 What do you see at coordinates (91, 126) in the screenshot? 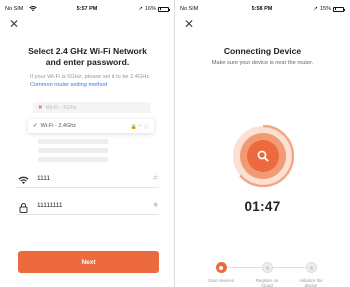
I see `network-example-24ghz: ✓ Wi-Fi - 2.4Ghz 🔒 ◠ ⓘ` at bounding box center [91, 126].